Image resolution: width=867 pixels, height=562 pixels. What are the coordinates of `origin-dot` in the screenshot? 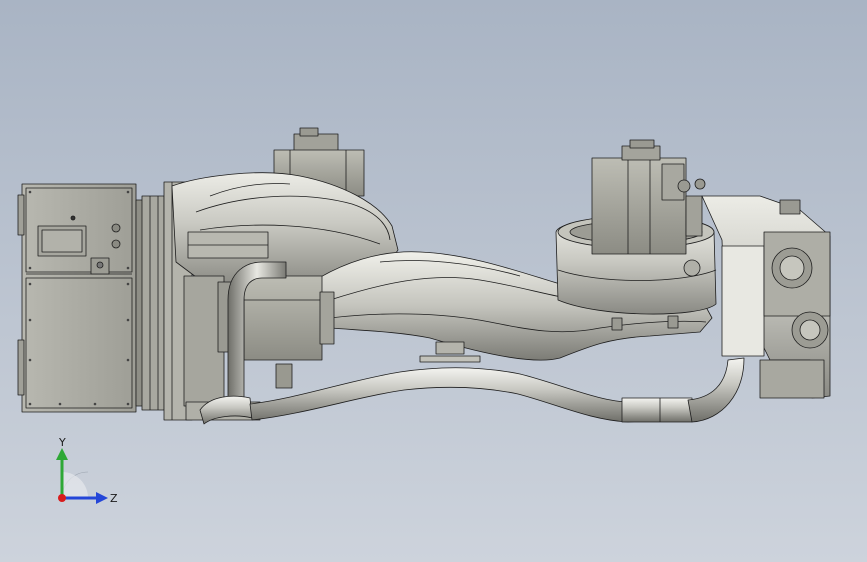 It's located at (62, 498).